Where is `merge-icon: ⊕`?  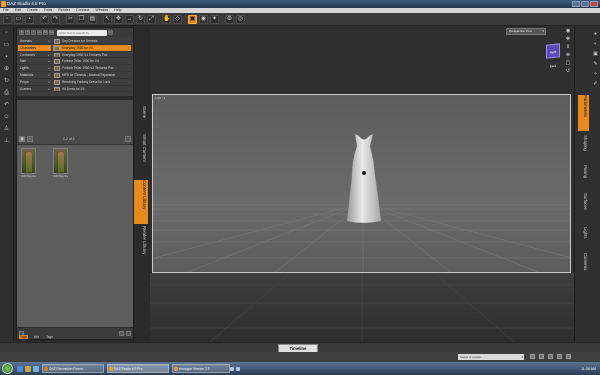 merge-icon: ⊕ is located at coordinates (7, 69).